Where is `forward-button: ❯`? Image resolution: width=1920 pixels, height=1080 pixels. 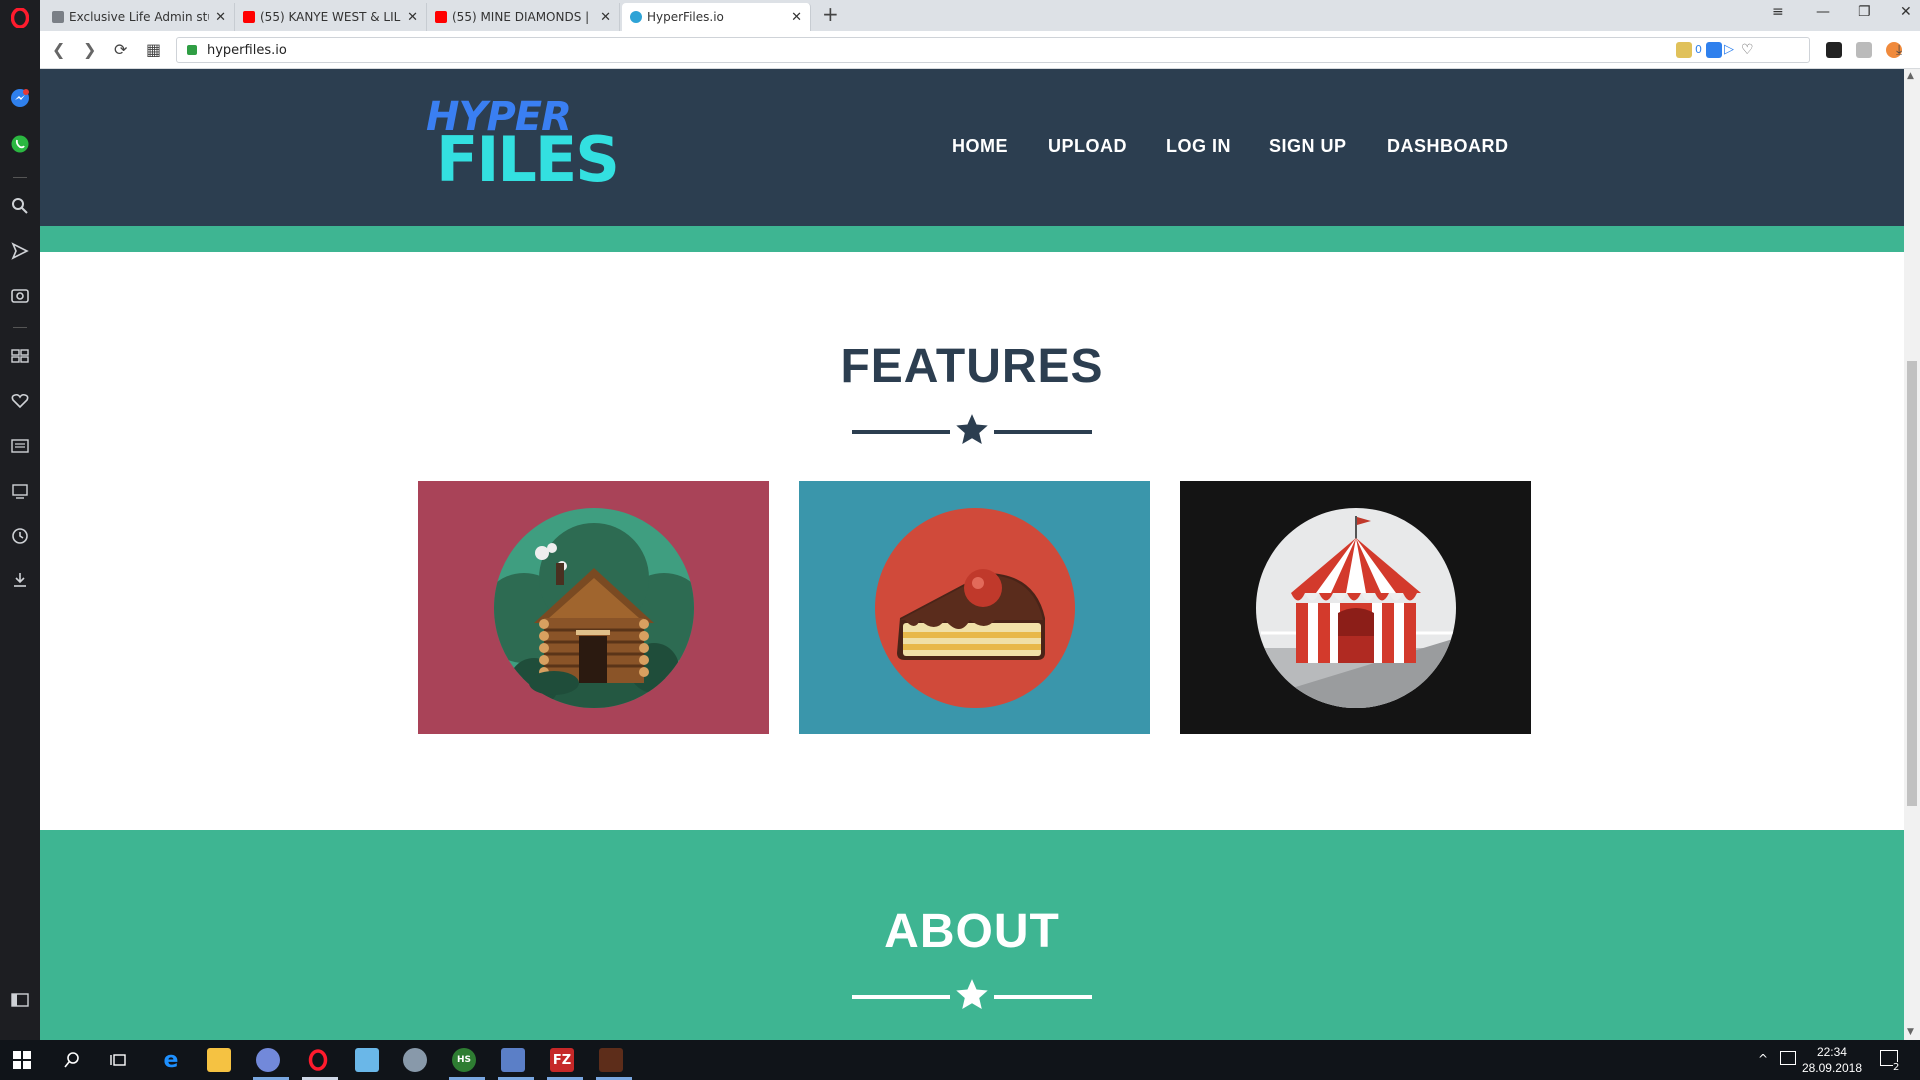 forward-button: ❯ is located at coordinates (89, 49).